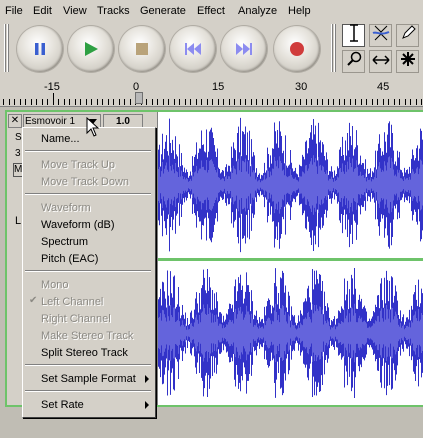  Describe the element at coordinates (42, 11) in the screenshot. I see `menu-edit: Edit` at that location.